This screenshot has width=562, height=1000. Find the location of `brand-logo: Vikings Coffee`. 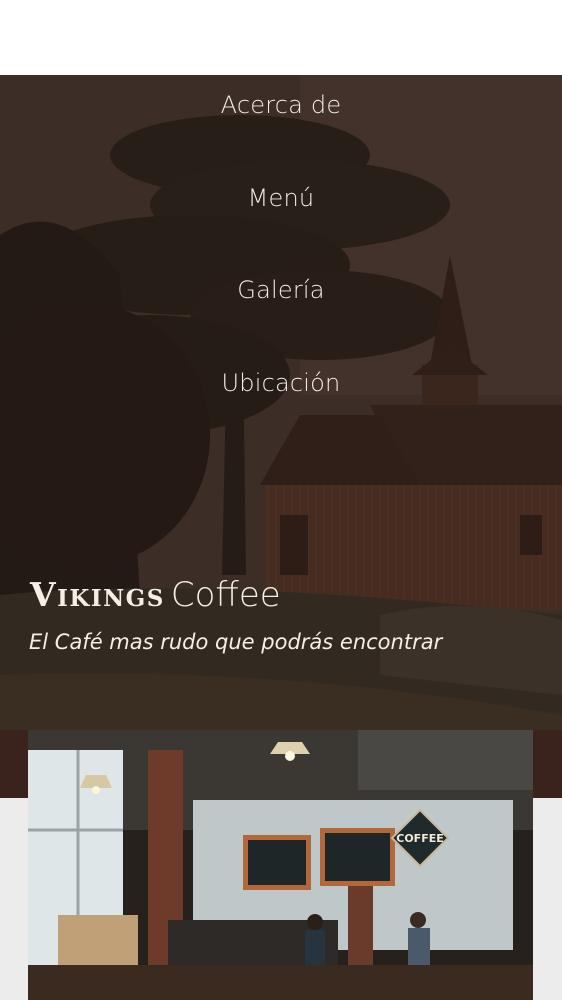

brand-logo: Vikings Coffee is located at coordinates (155, 595).